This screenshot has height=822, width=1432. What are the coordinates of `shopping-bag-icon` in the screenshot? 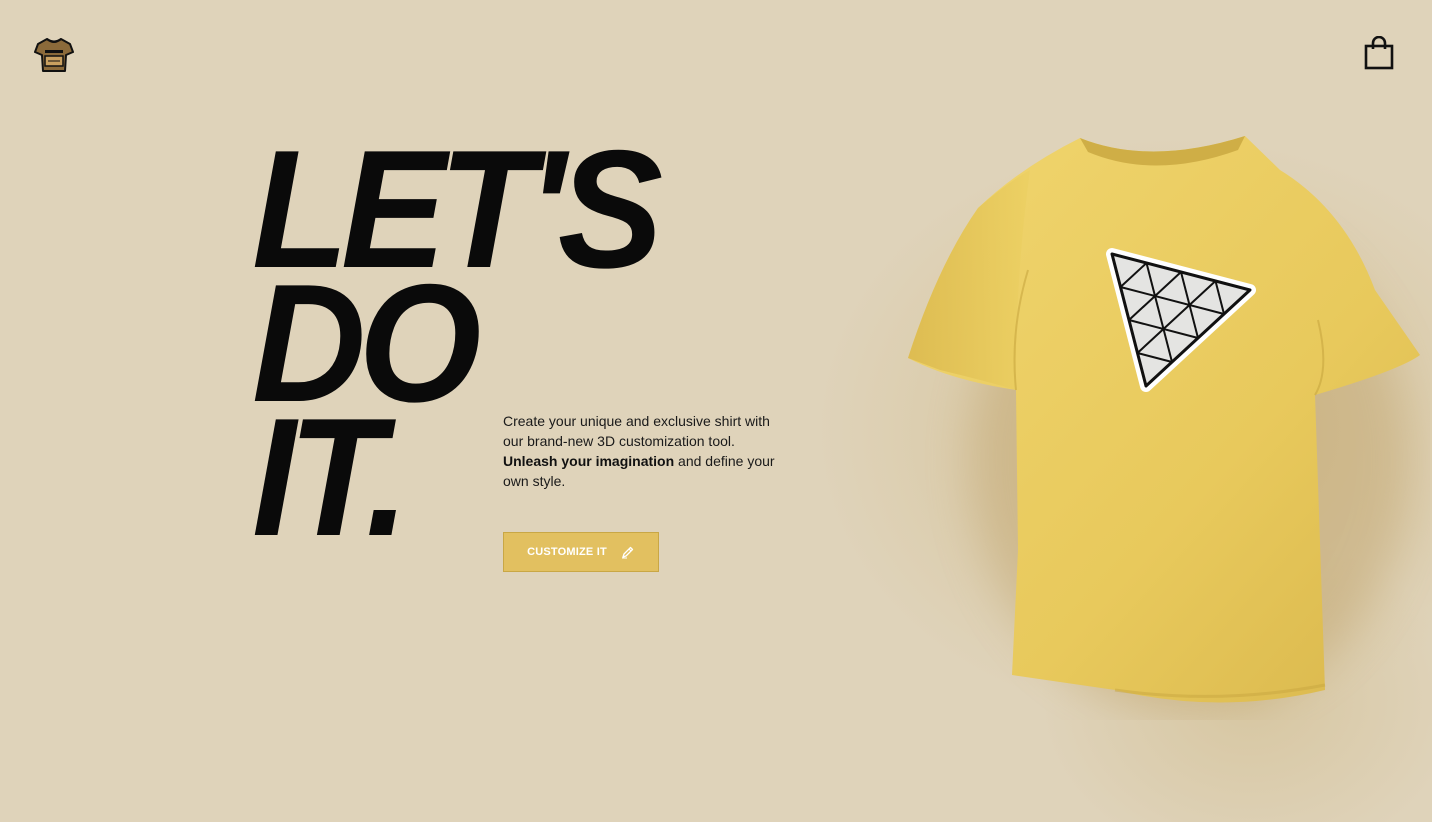 It's located at (1379, 52).